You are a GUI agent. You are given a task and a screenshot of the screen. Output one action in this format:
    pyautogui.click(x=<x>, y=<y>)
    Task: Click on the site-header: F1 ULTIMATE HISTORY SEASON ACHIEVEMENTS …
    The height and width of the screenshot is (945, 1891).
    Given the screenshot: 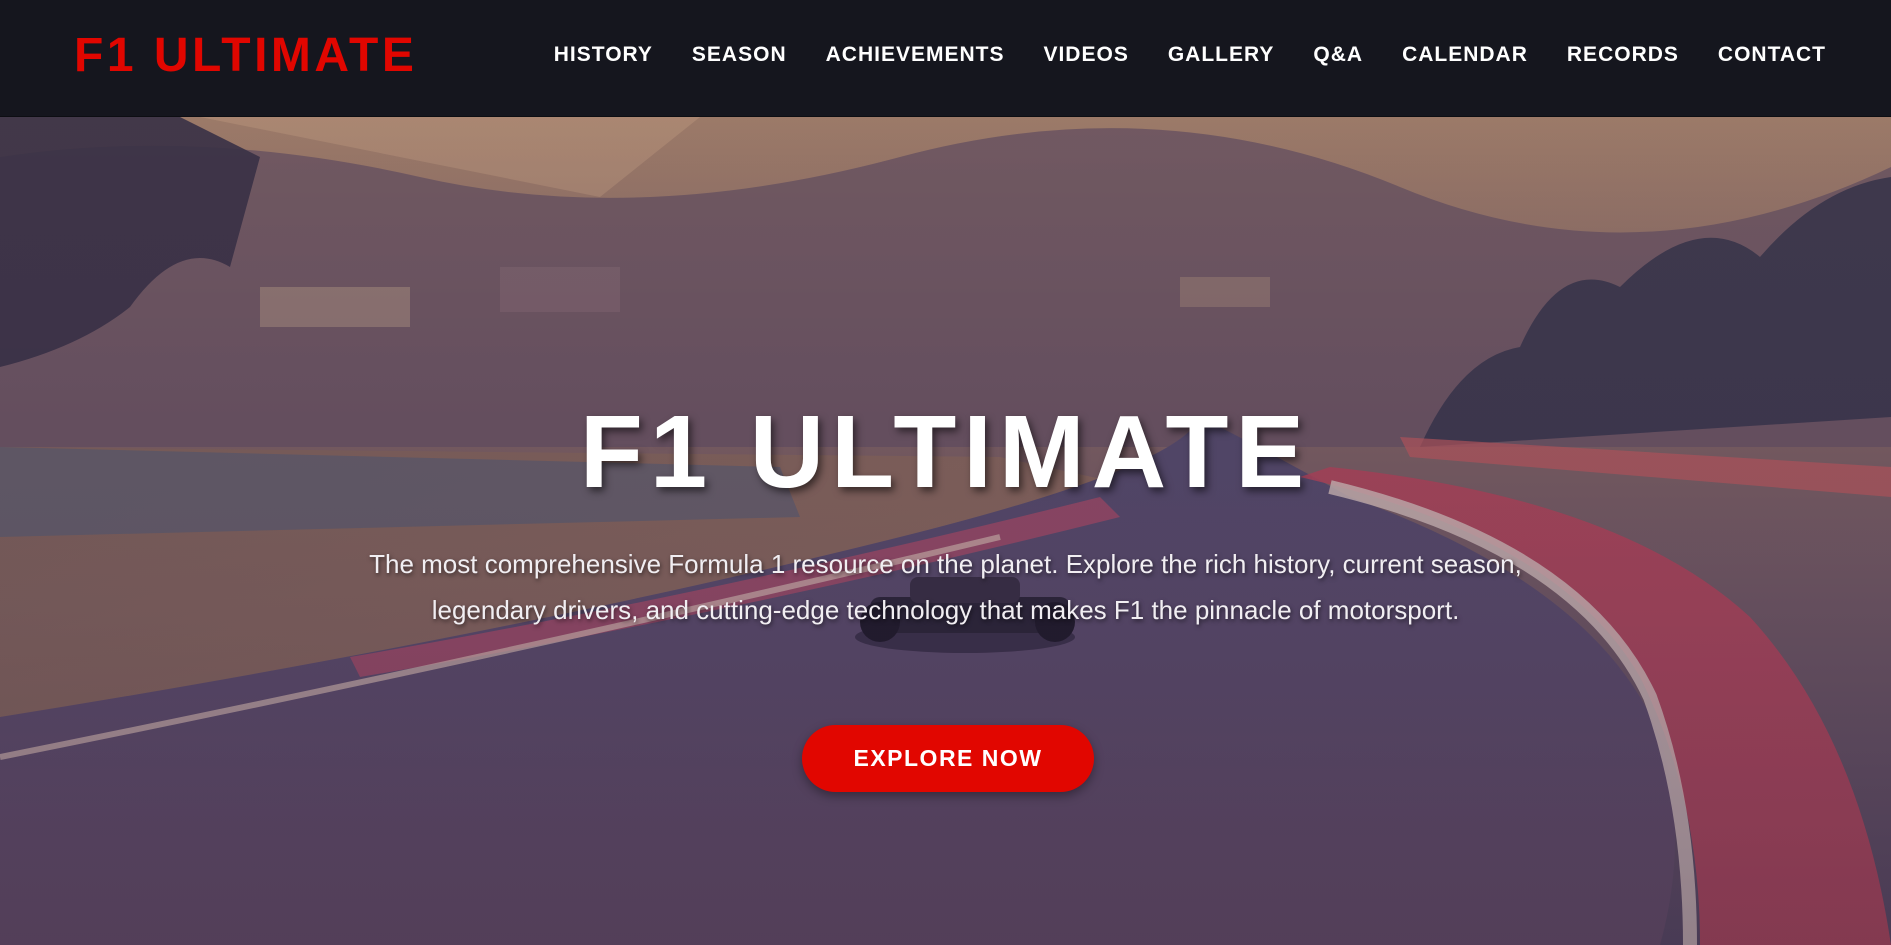 What is the action you would take?
    pyautogui.click(x=945, y=58)
    